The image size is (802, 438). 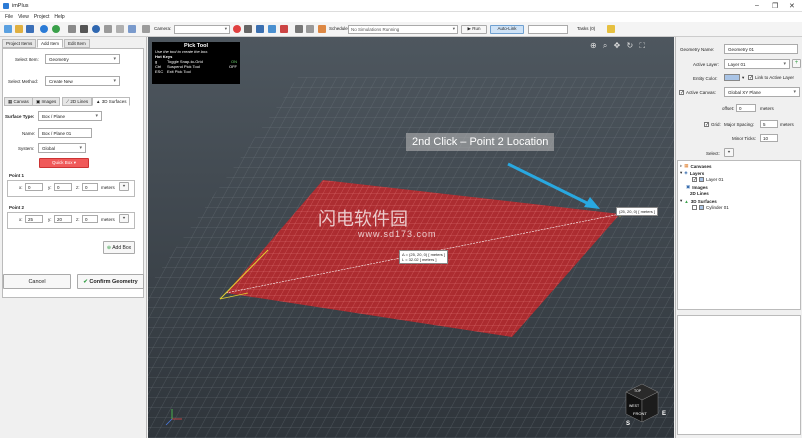 I want to click on tasks-label: Tasks (0), so click(x=586, y=28).